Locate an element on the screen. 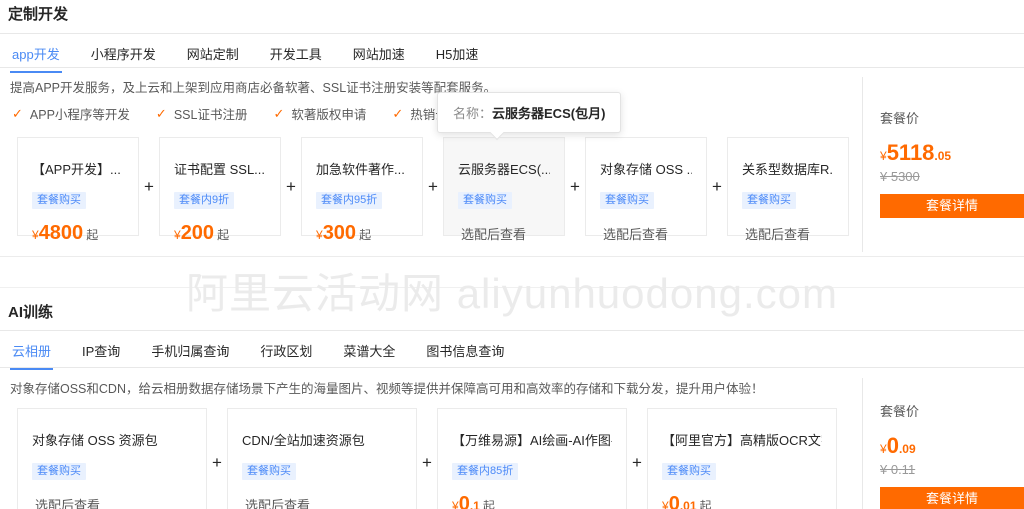 The width and height of the screenshot is (1024, 509). product-card-ocr: 【阿里官方】高精版OCR文字... 套餐购买 ¥0.01起 is located at coordinates (742, 458).